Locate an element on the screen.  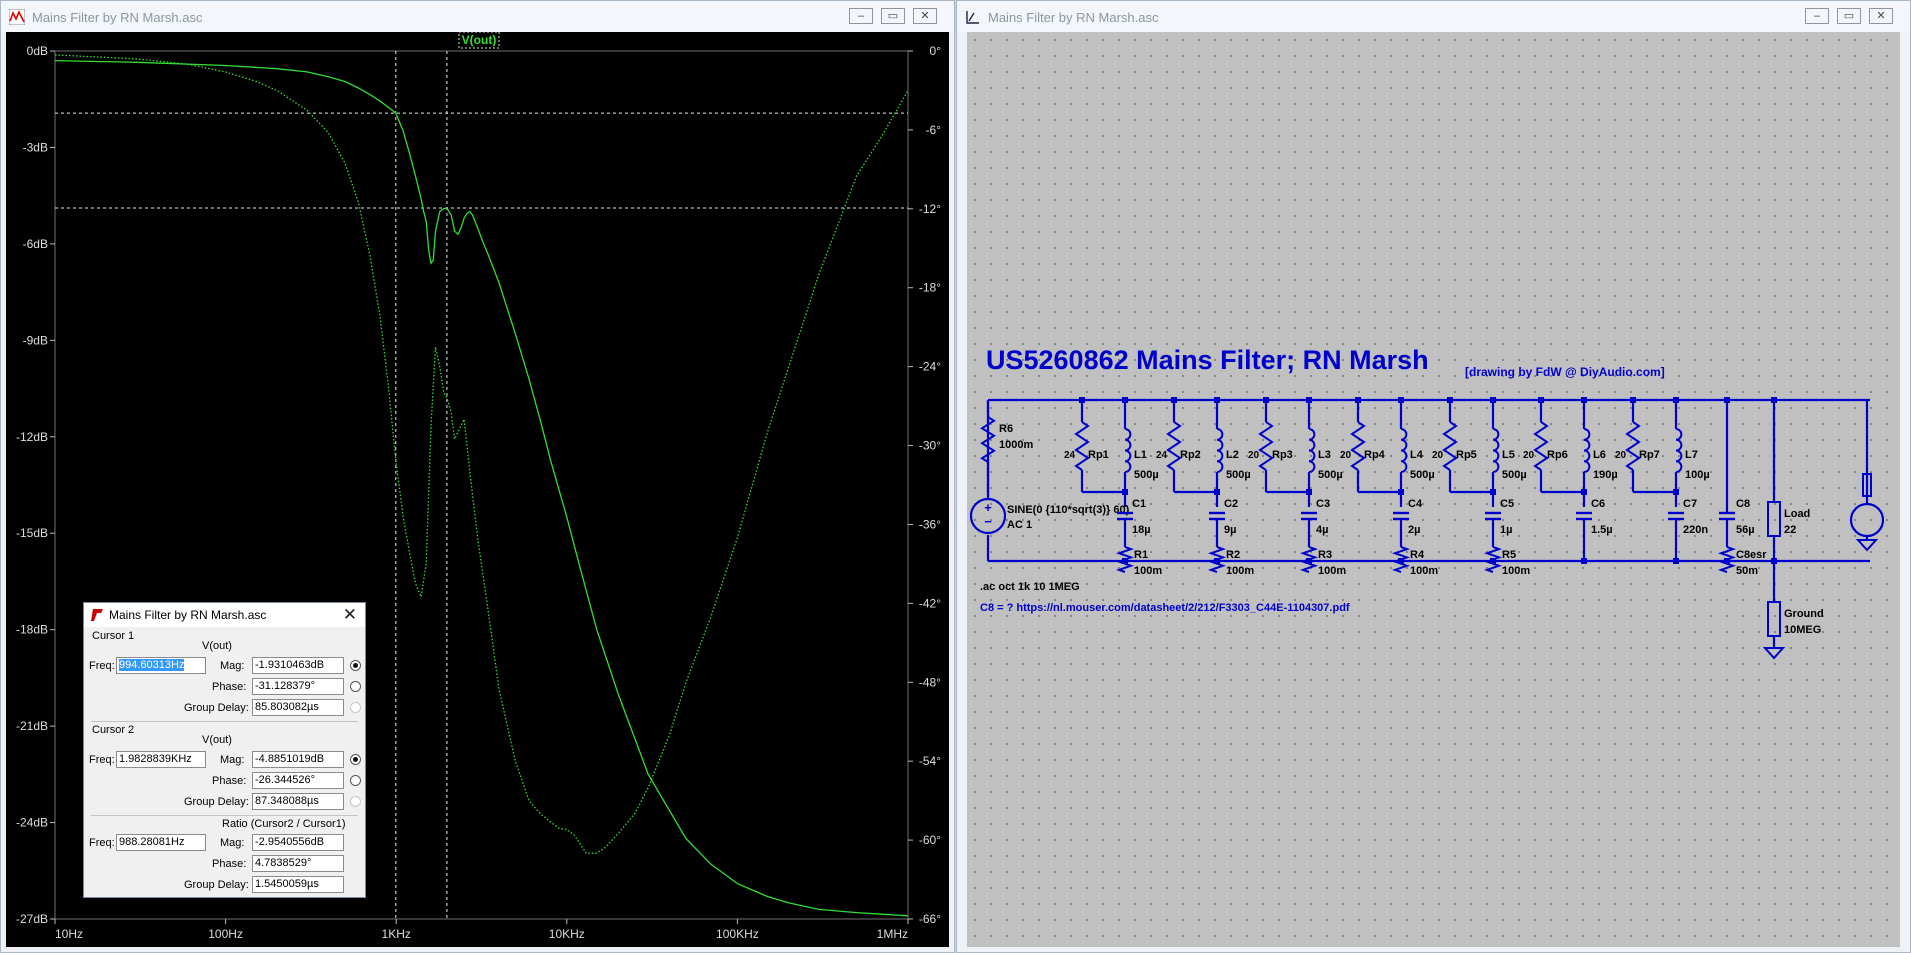
rp-value-6: 20 is located at coordinates (1529, 455).